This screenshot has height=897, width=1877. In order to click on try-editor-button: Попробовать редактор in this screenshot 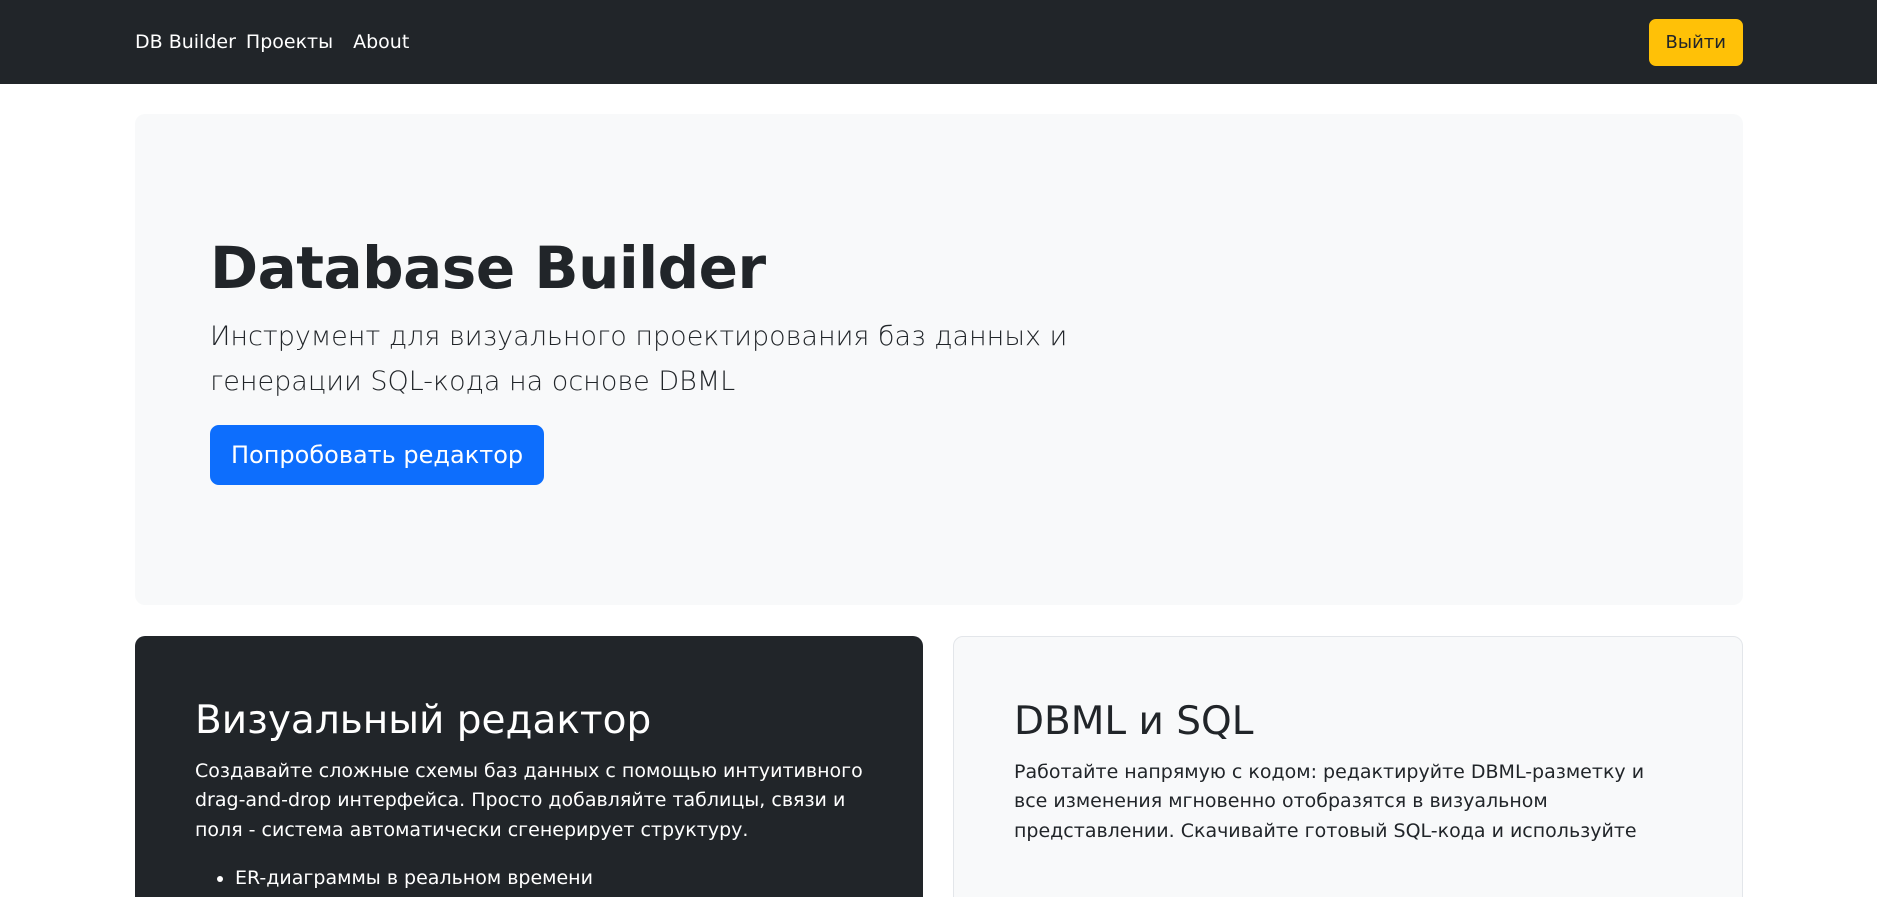, I will do `click(377, 454)`.